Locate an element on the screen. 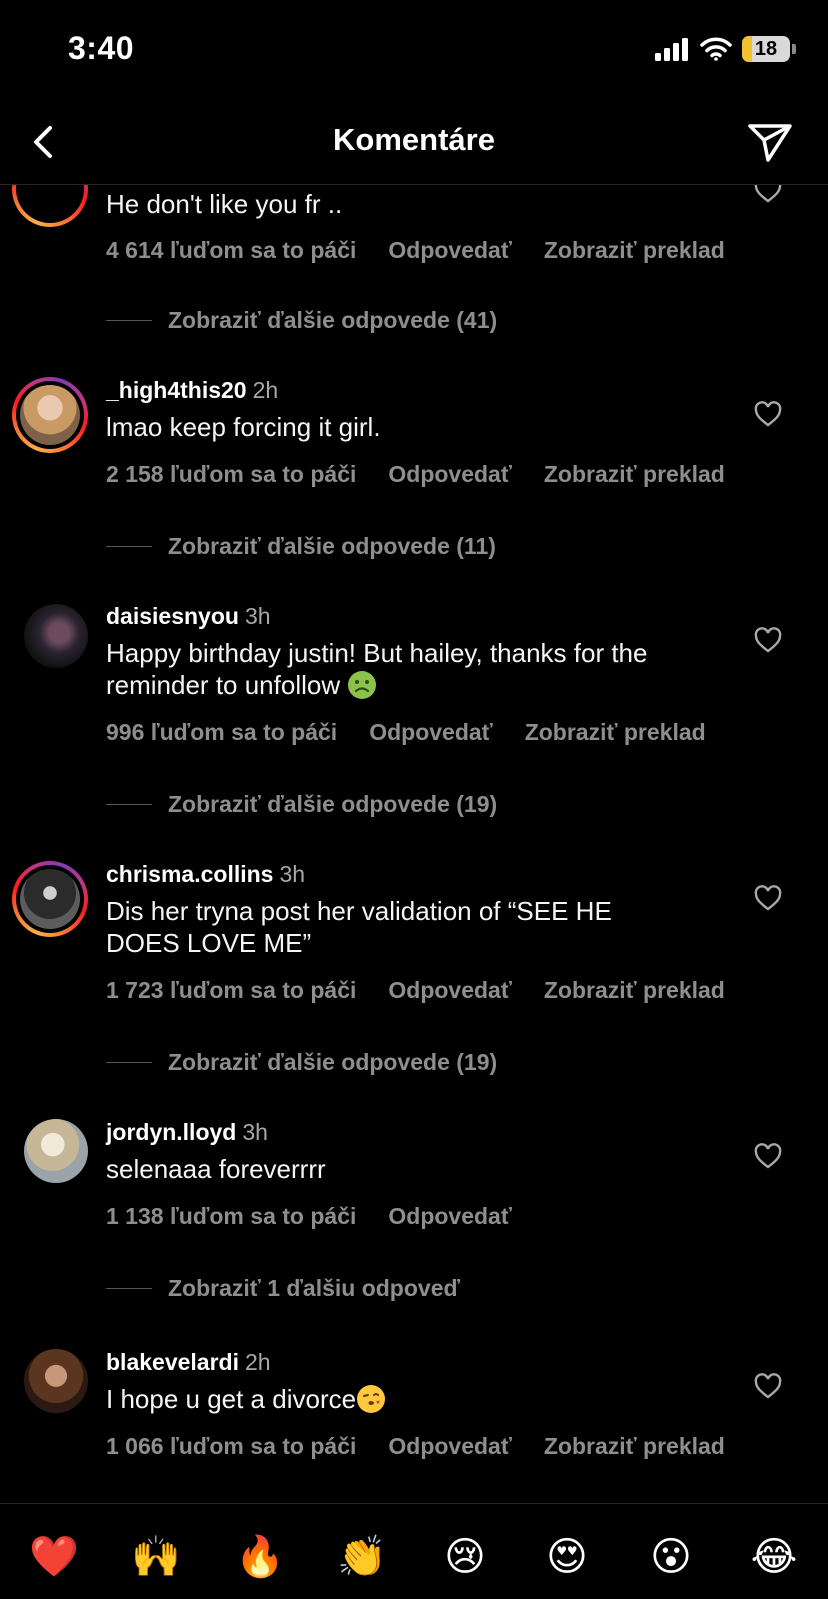 This screenshot has height=1599, width=828. more-replies-label: Zobraziť ďalšie odpovede (41) is located at coordinates (333, 320).